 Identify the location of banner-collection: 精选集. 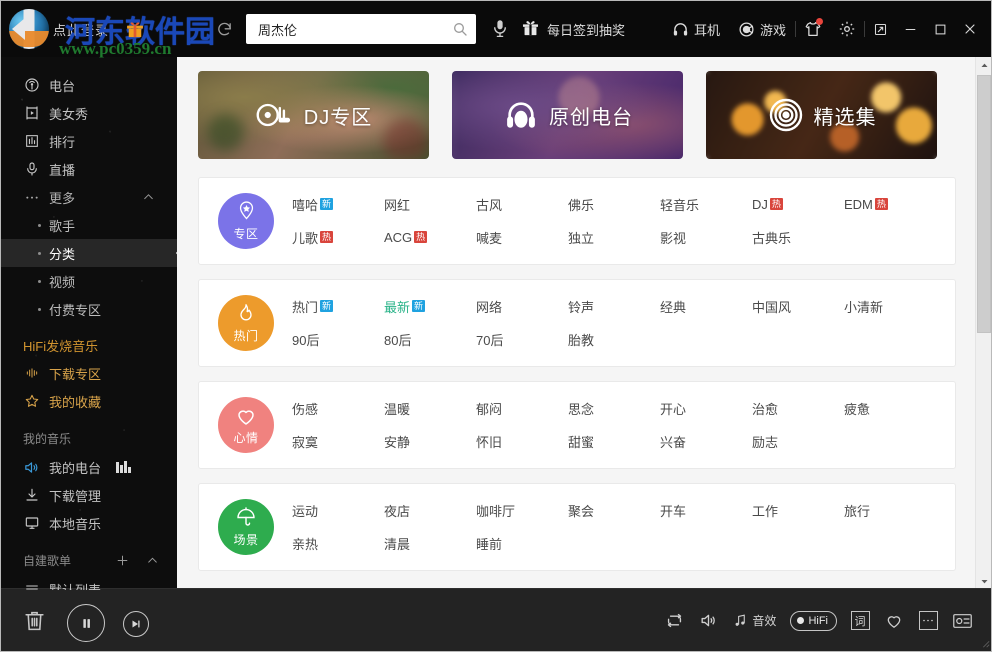
(821, 115).